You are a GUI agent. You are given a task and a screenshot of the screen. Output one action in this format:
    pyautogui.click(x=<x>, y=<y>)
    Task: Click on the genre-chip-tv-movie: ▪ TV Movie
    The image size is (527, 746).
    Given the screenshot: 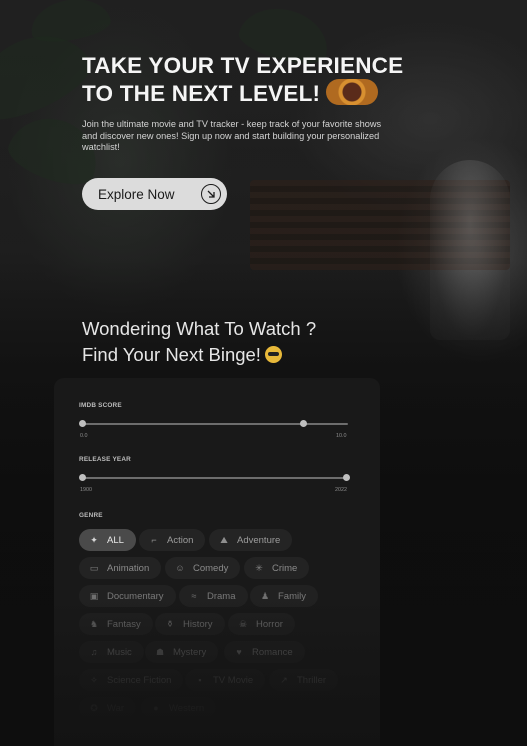 What is the action you would take?
    pyautogui.click(x=225, y=680)
    